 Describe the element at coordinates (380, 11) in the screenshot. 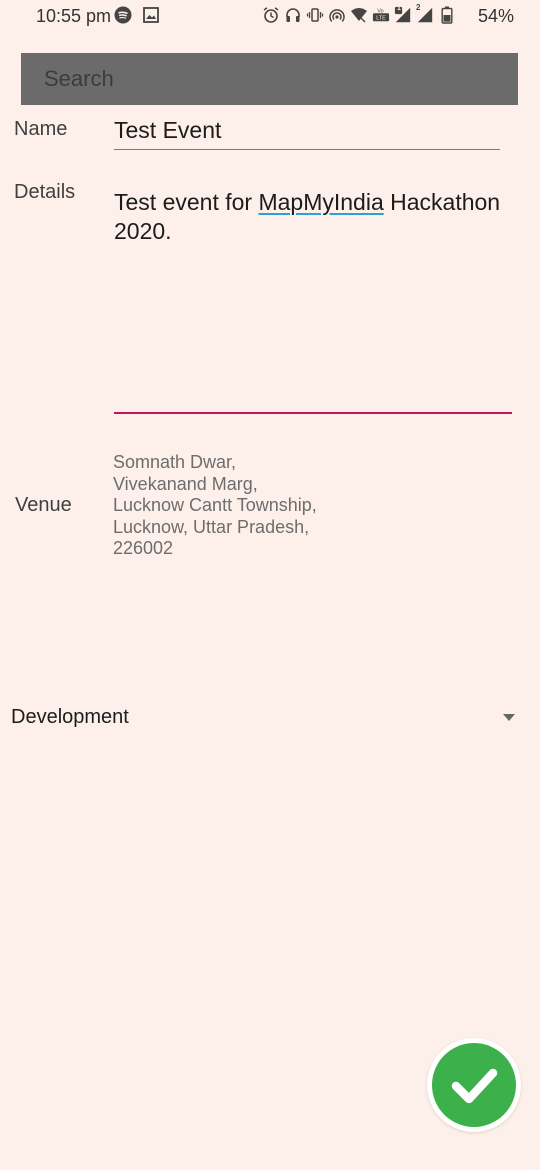

I see `svg-text: Vo` at that location.